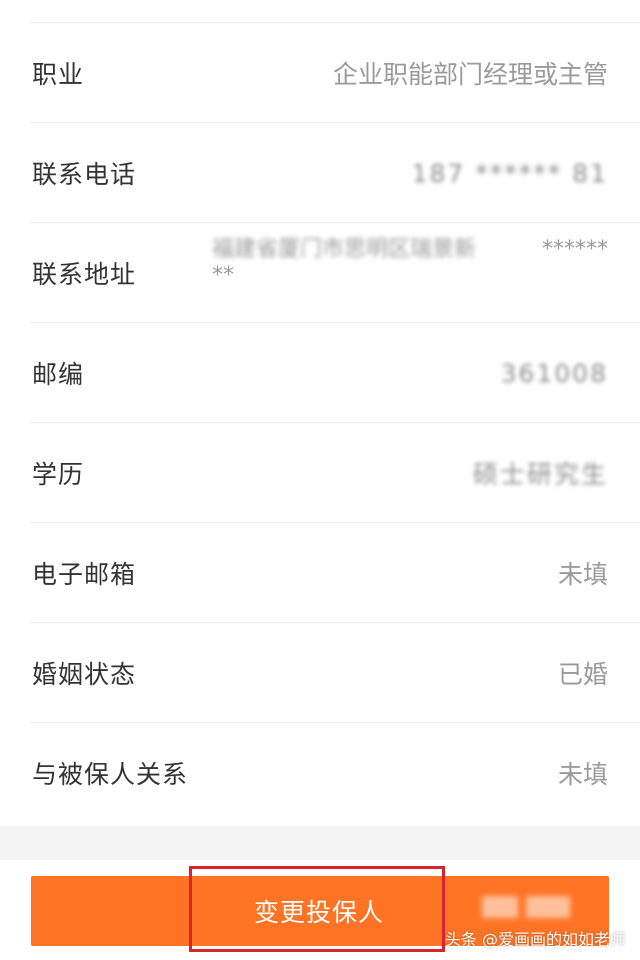 This screenshot has width=640, height=960. What do you see at coordinates (58, 474) in the screenshot?
I see `education-label: 学历` at bounding box center [58, 474].